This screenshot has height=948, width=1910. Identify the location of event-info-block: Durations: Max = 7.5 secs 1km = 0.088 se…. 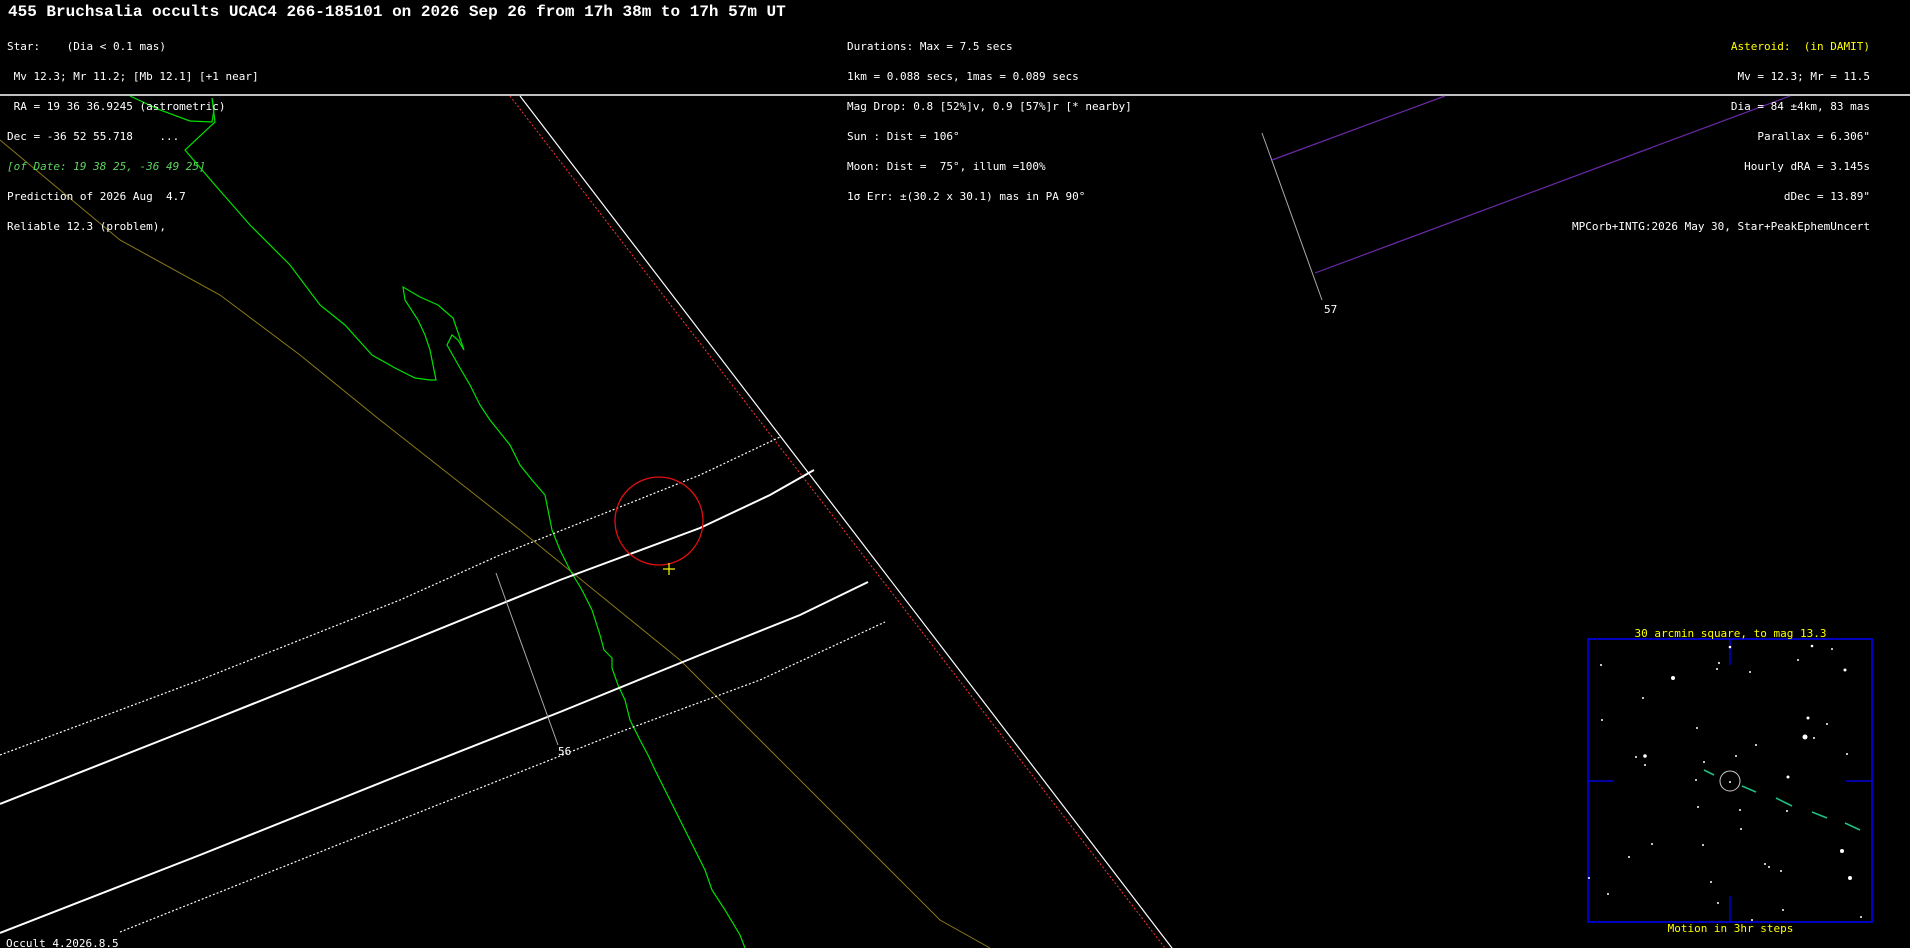
(989, 122).